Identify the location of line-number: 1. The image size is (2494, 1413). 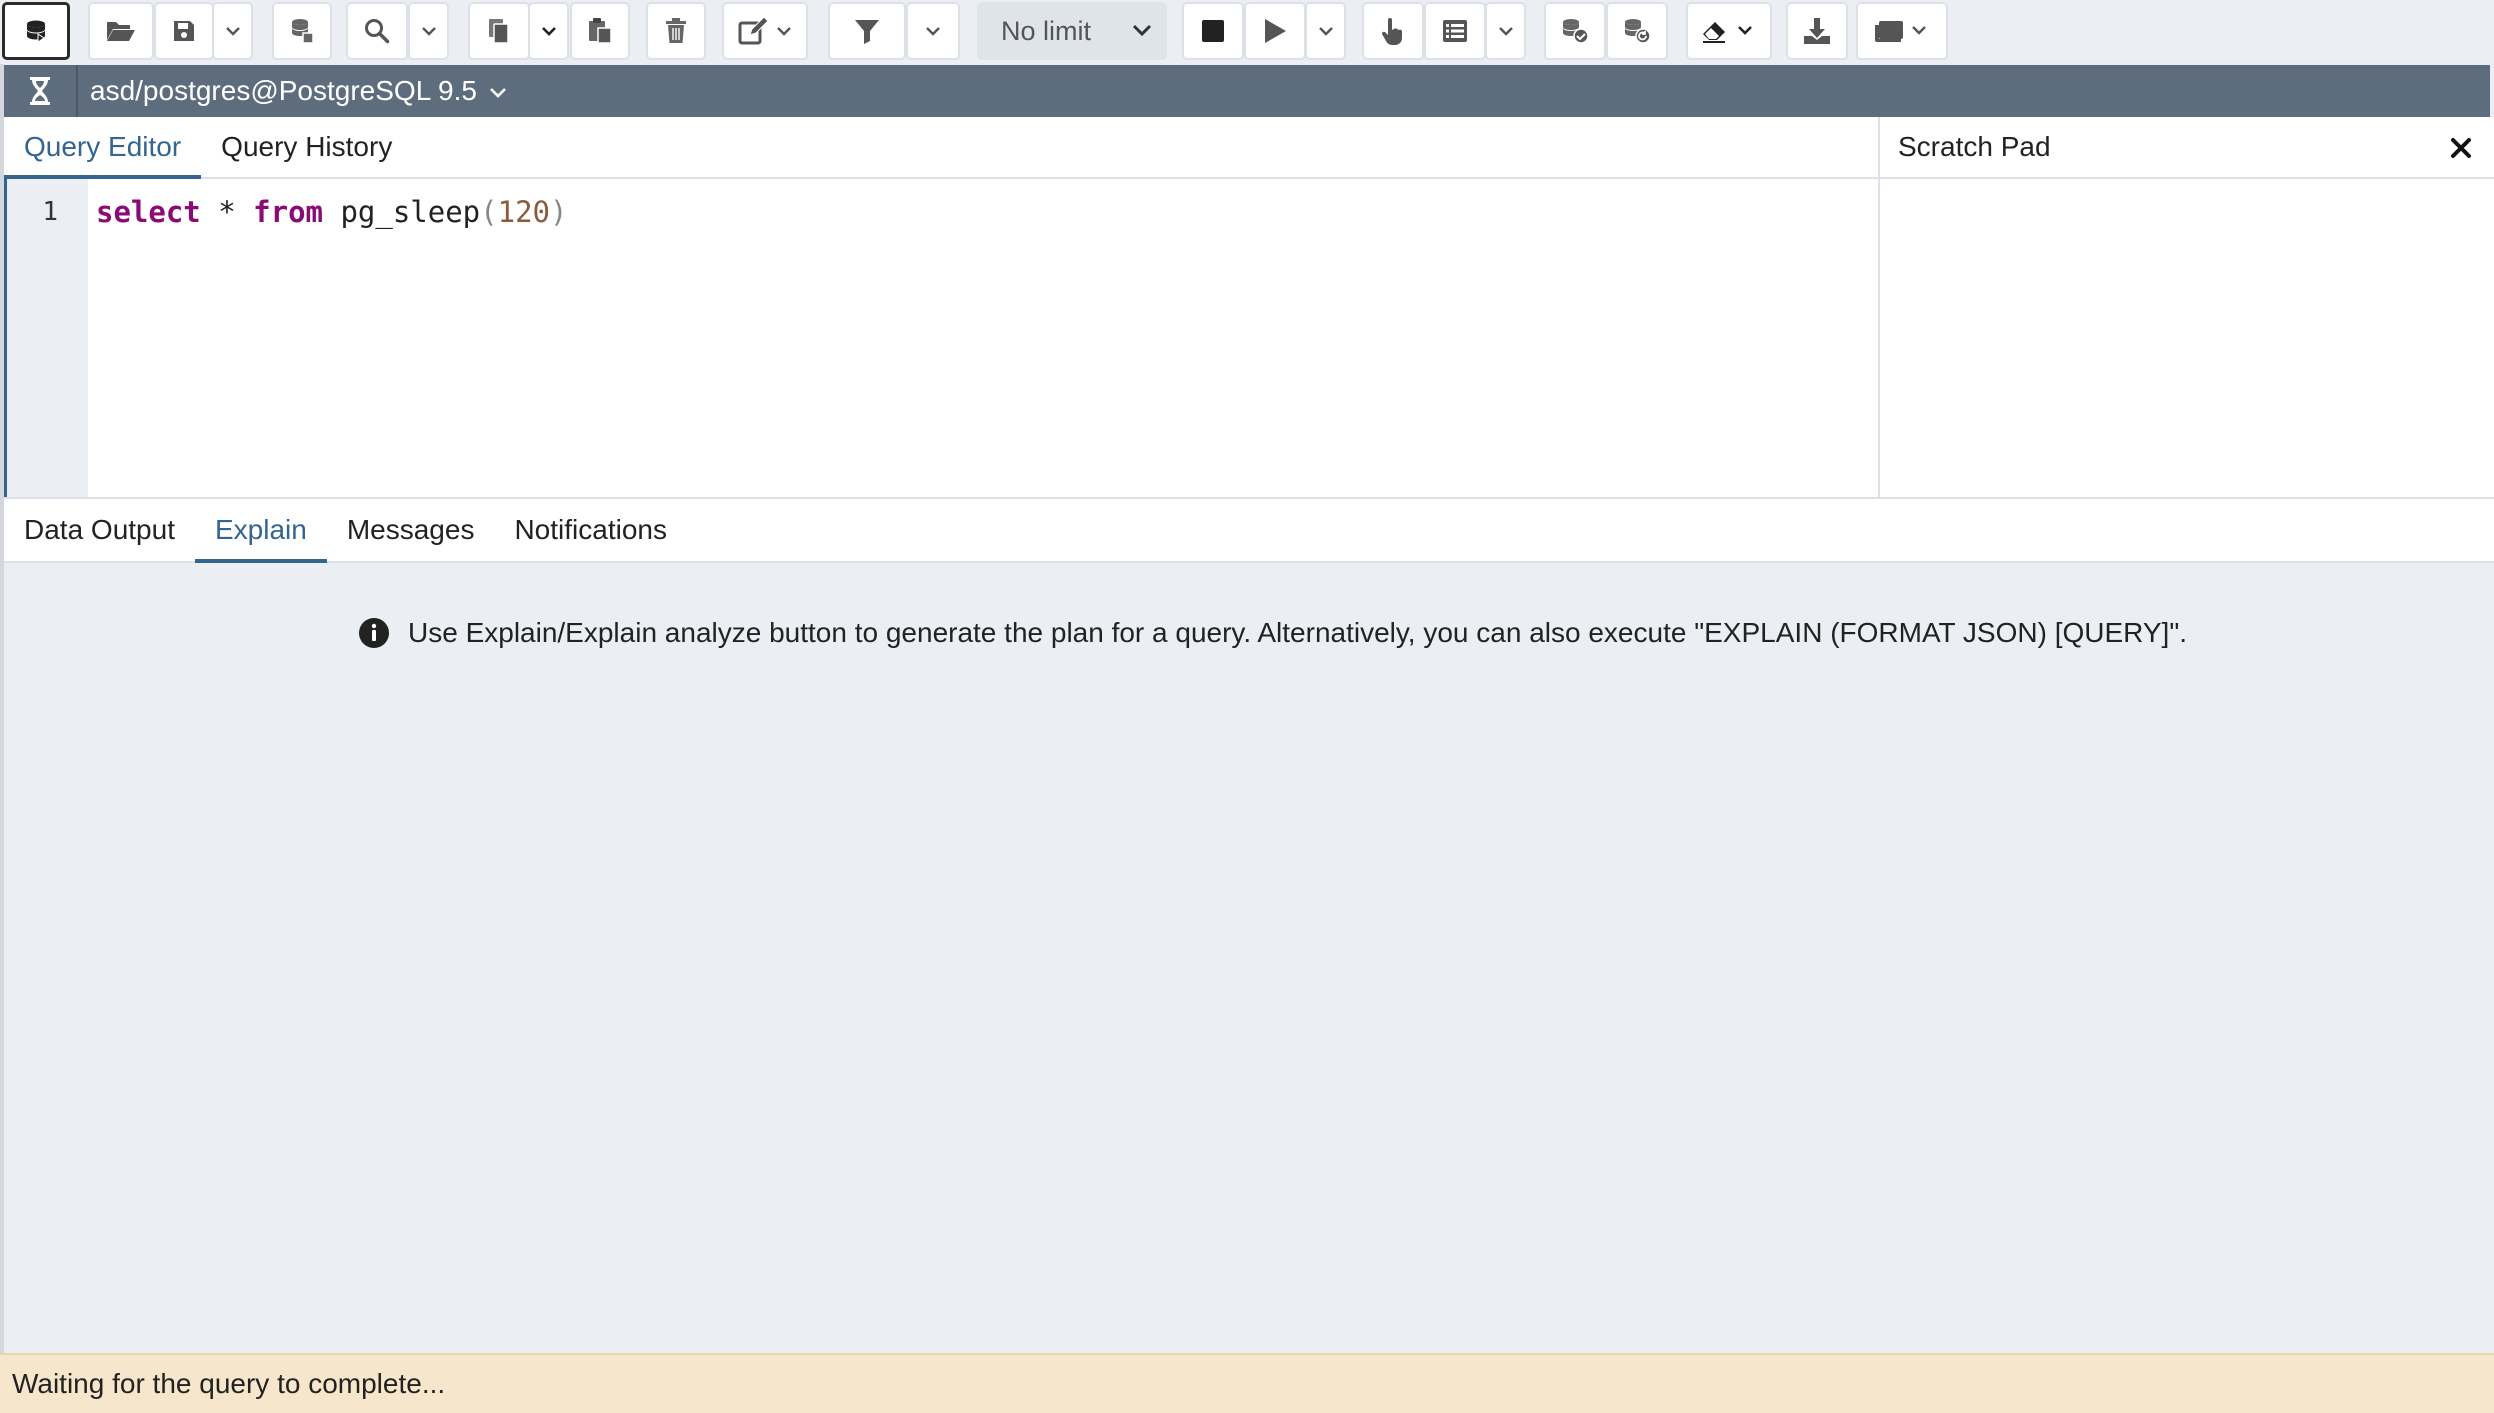
(50, 212).